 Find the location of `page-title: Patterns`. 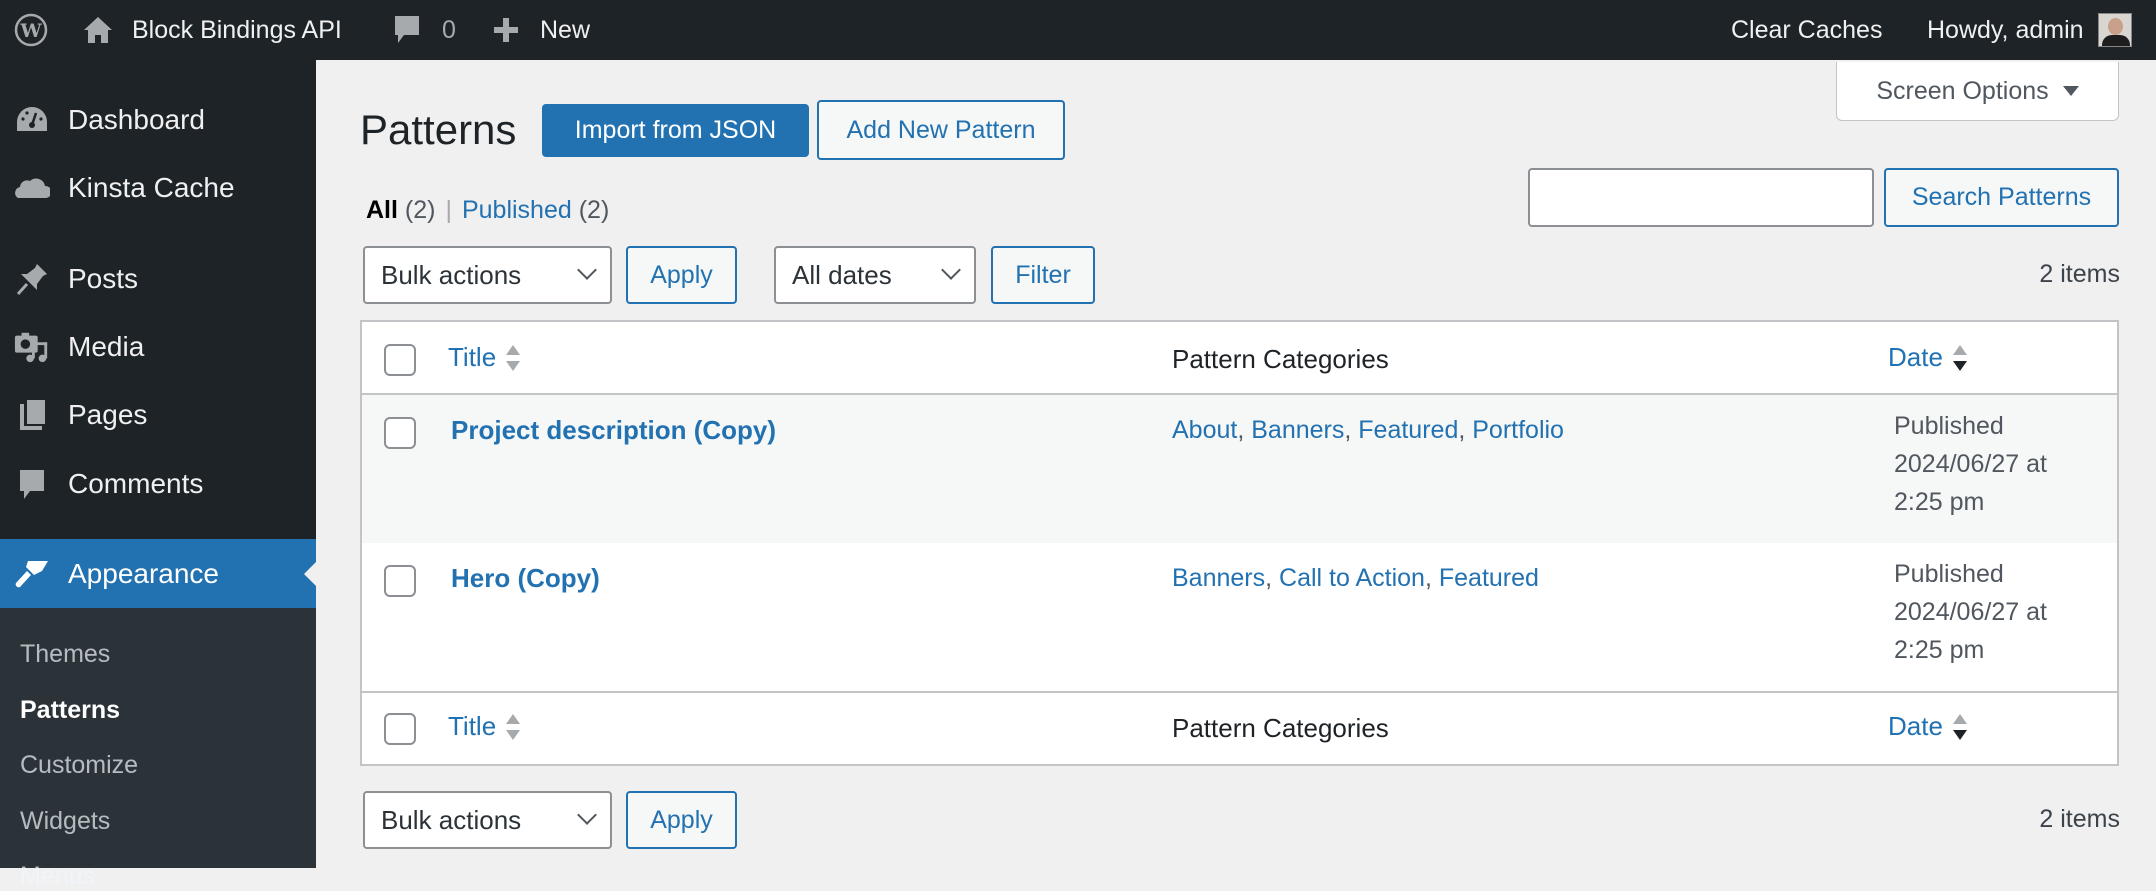

page-title: Patterns is located at coordinates (438, 130).